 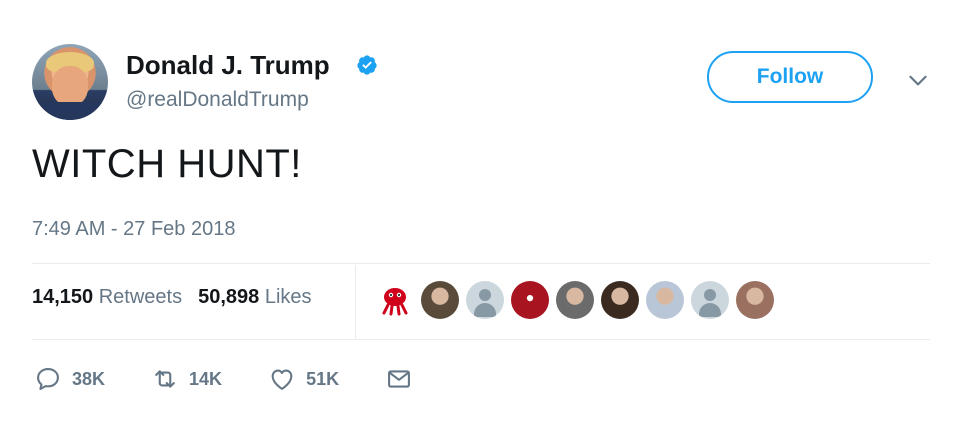 I want to click on liker-avatars, so click(x=575, y=300).